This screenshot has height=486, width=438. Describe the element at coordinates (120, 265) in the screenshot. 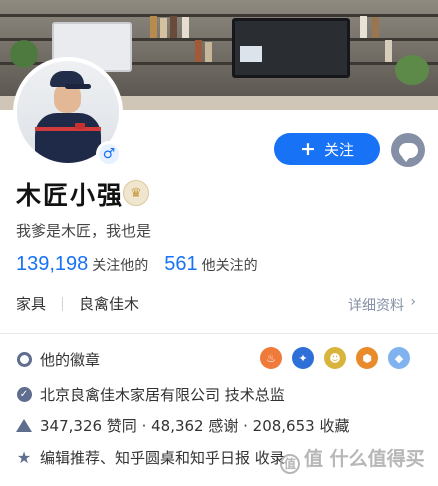

I see `followers-label: 关注他的` at that location.